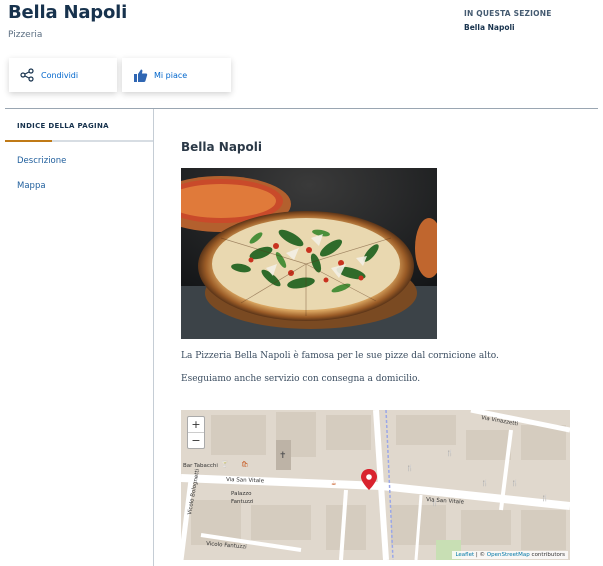  What do you see at coordinates (60, 75) in the screenshot?
I see `share-label: Condividi` at bounding box center [60, 75].